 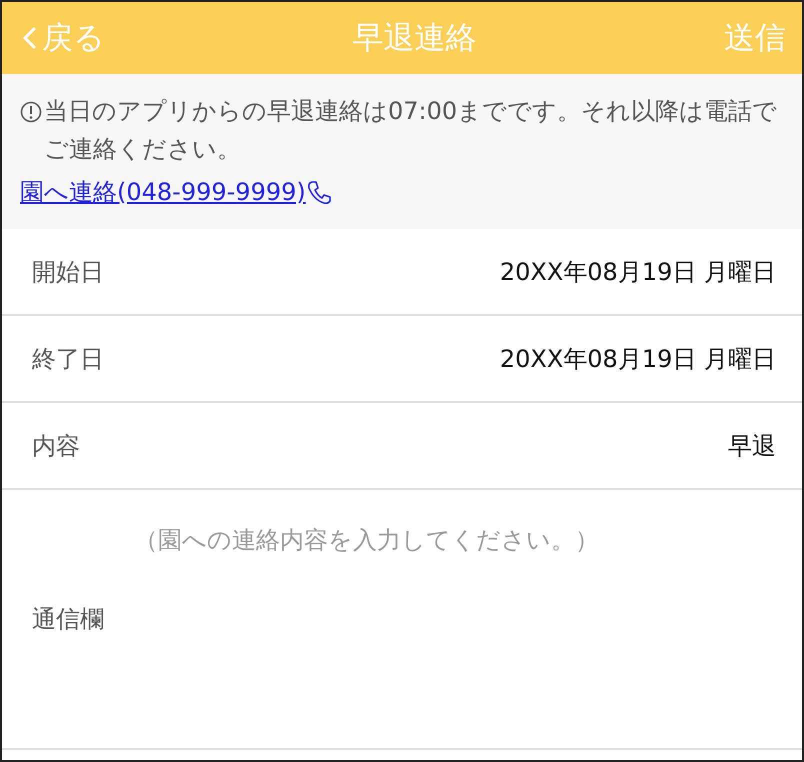 What do you see at coordinates (31, 112) in the screenshot?
I see `alert-icon` at bounding box center [31, 112].